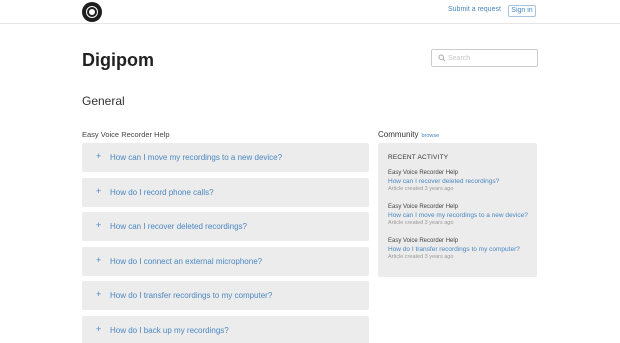 This screenshot has width=620, height=343. What do you see at coordinates (186, 261) in the screenshot?
I see `article-link: How do I connect an external microphone?` at bounding box center [186, 261].